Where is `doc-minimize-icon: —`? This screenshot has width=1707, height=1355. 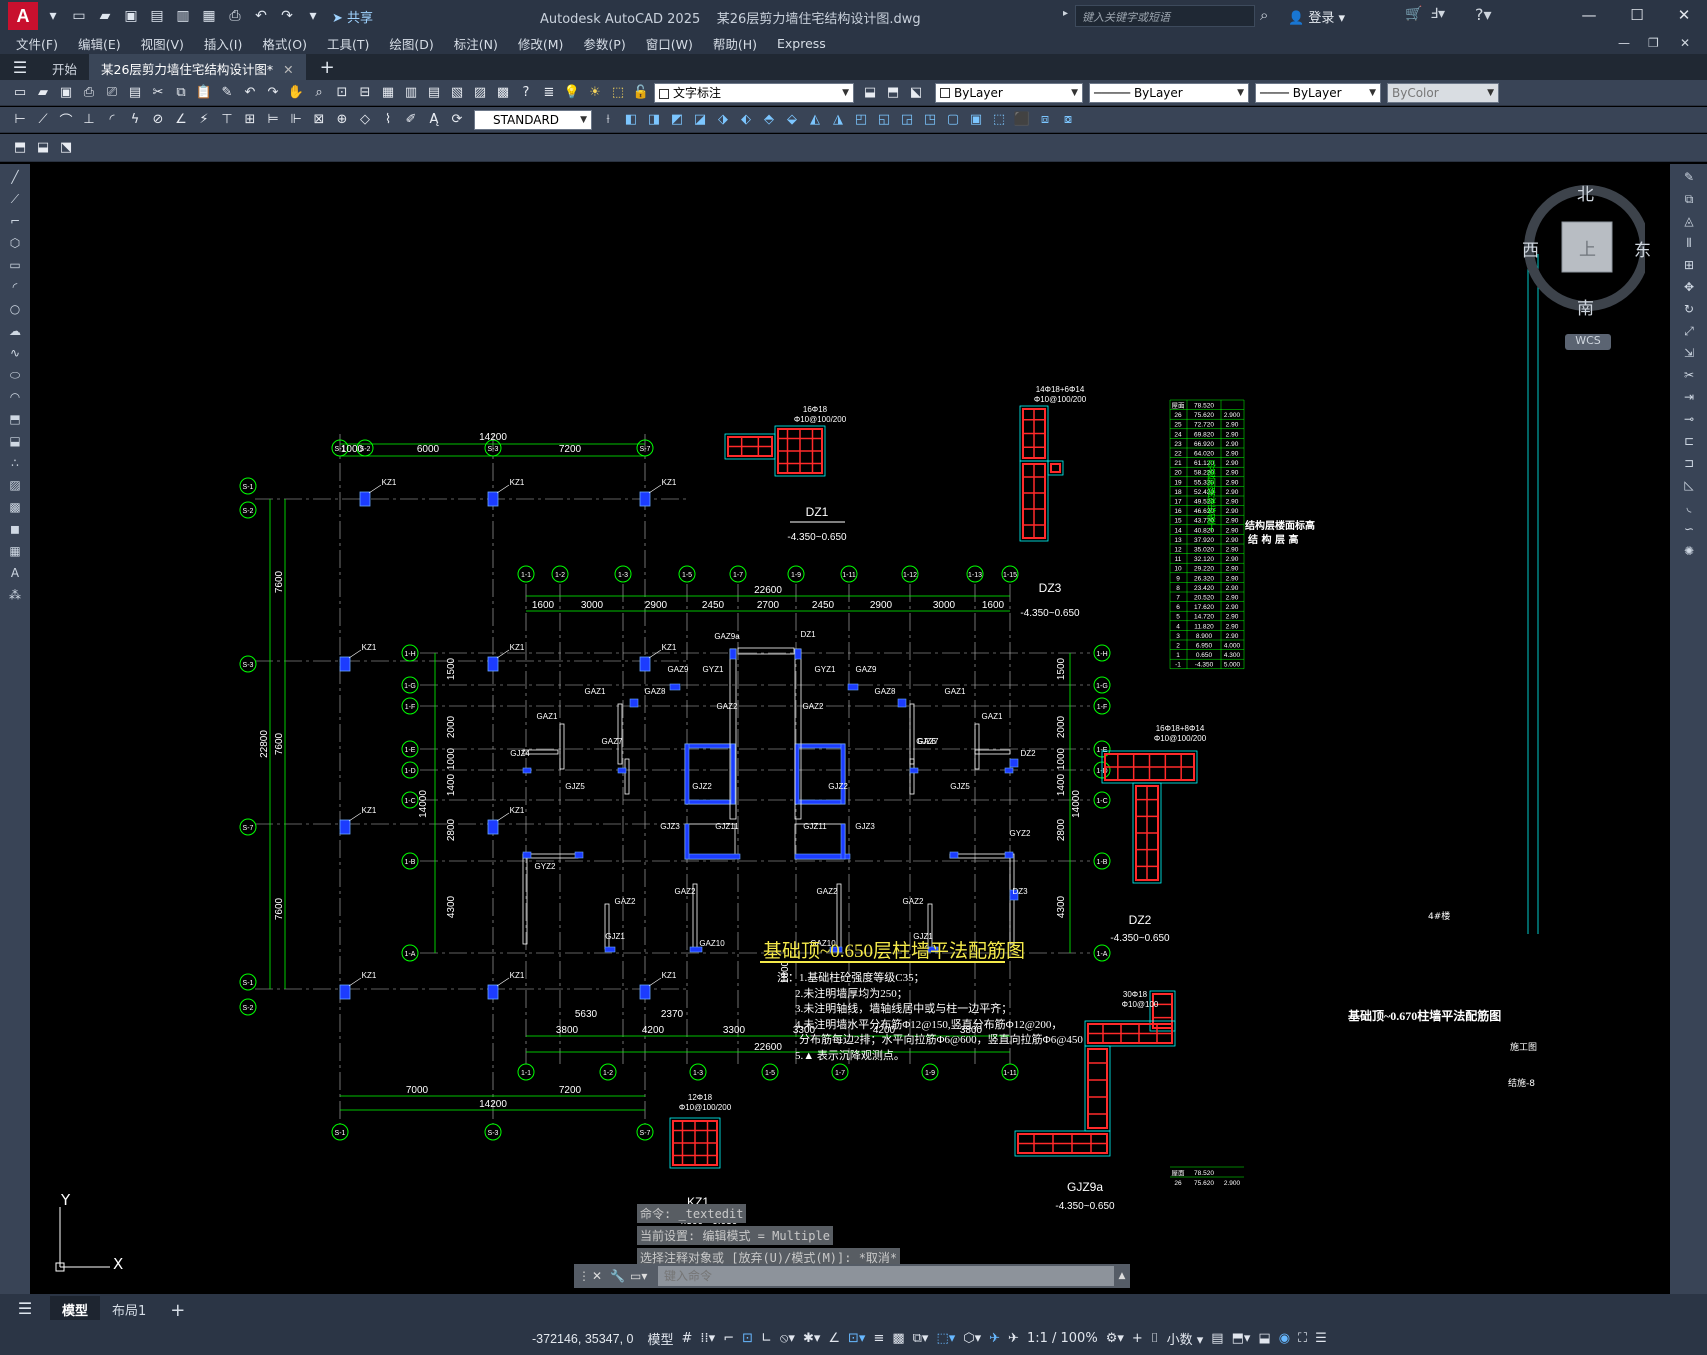
doc-minimize-icon: — is located at coordinates (1624, 43).